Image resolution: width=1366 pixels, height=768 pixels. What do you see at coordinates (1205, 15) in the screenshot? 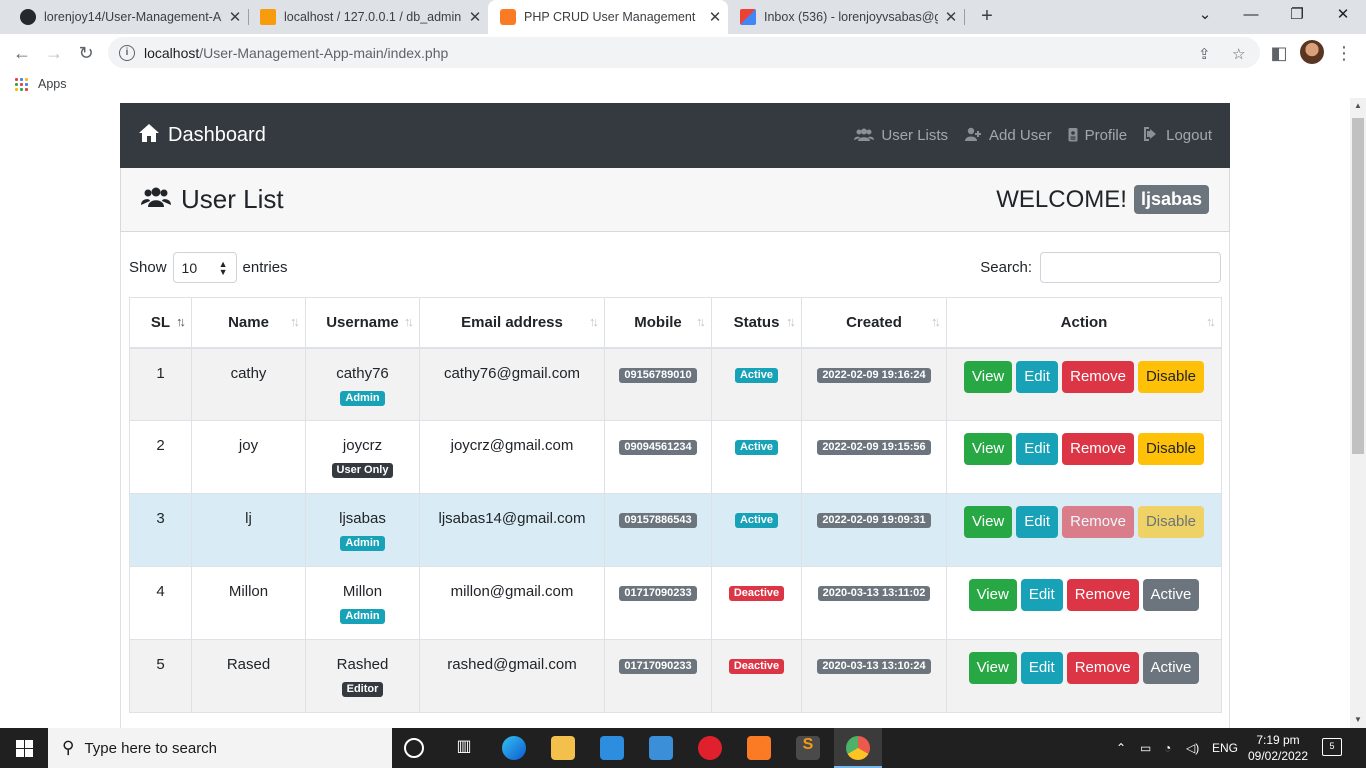
I see `tab-search-icon: ⌄` at bounding box center [1205, 15].